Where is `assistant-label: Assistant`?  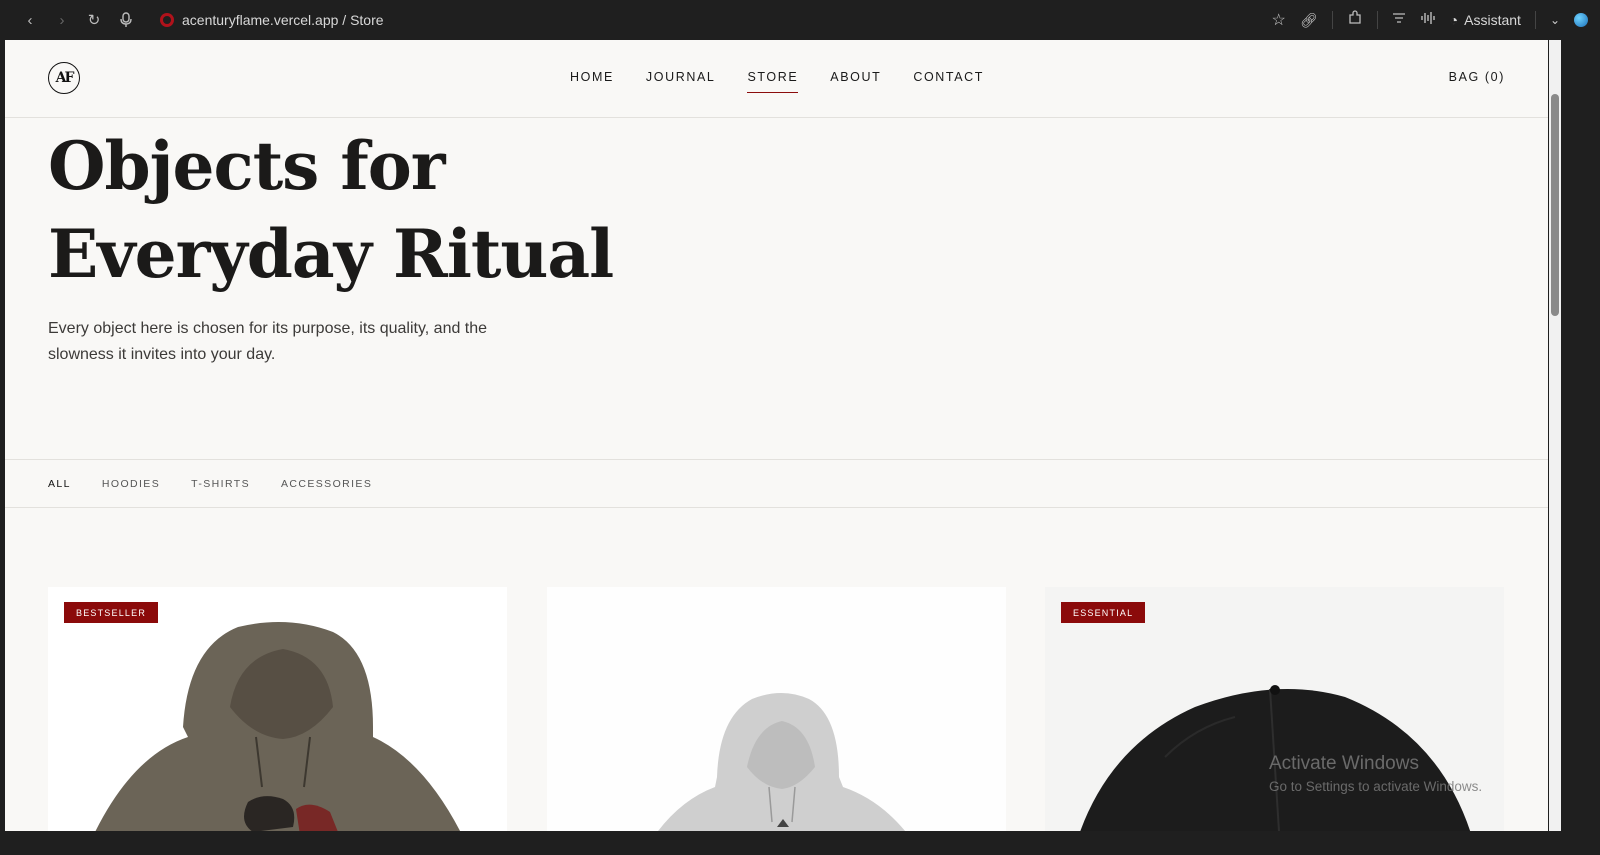
assistant-label: Assistant is located at coordinates (1492, 20).